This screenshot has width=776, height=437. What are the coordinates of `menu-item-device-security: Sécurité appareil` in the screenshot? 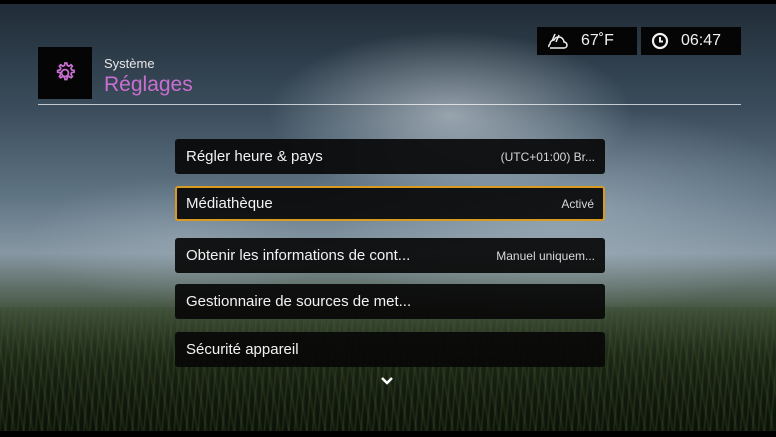 It's located at (390, 349).